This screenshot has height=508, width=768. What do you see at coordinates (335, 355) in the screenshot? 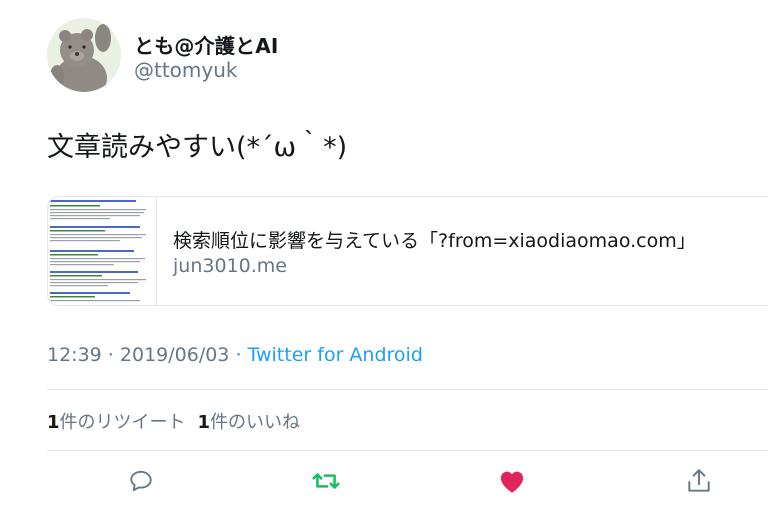
I see `tweet-source: Twitter for Android` at bounding box center [335, 355].